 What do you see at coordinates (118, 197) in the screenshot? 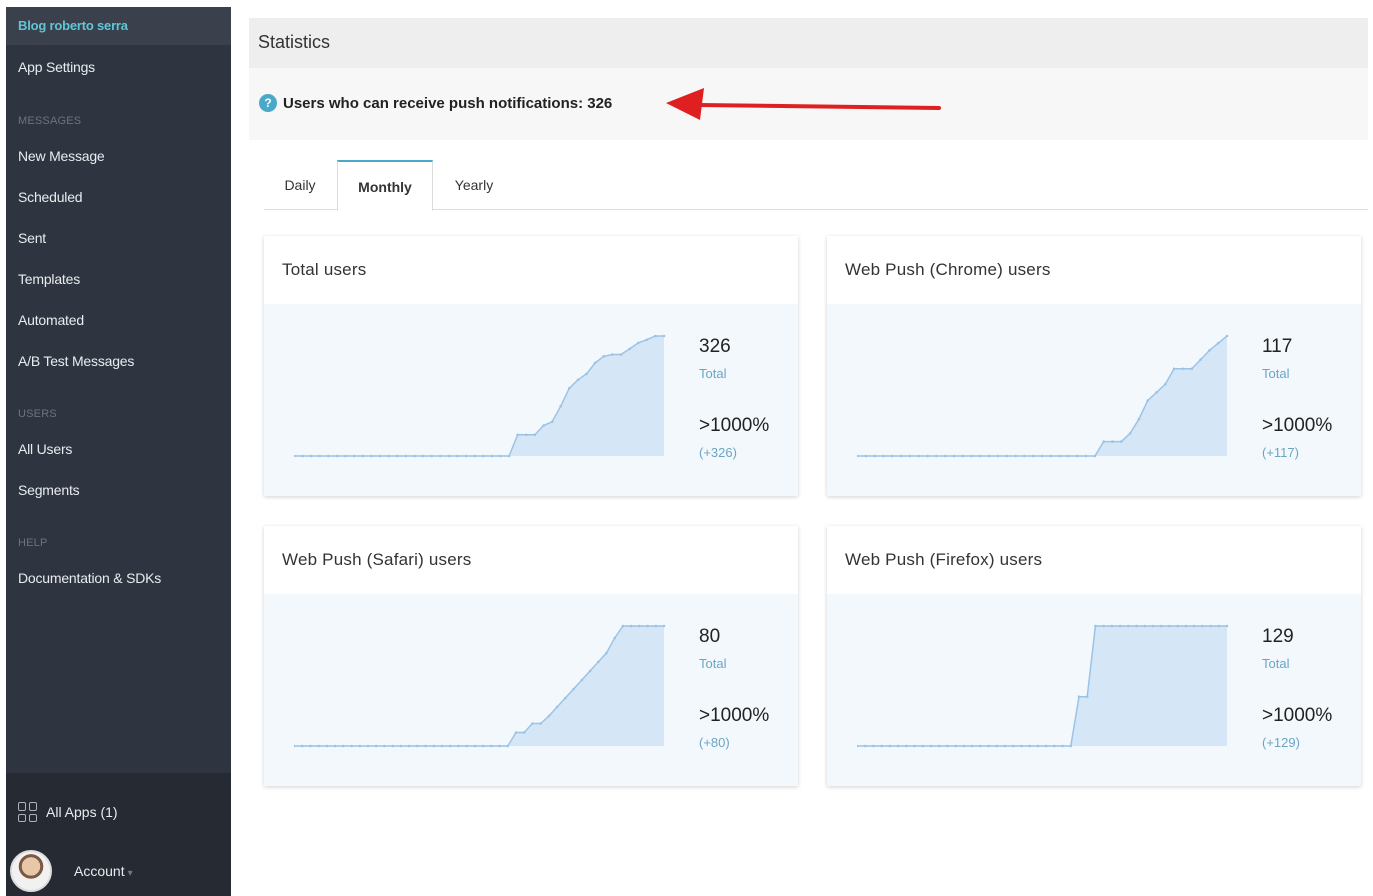
I see `sidebar-item-scheduled: Scheduled` at bounding box center [118, 197].